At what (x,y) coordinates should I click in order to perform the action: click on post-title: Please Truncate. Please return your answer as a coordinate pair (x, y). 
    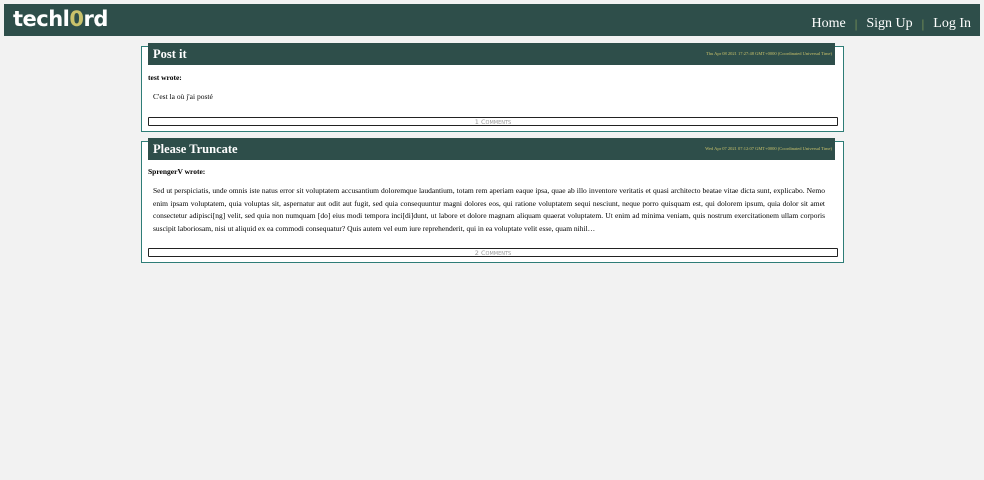
    Looking at the image, I should click on (195, 149).